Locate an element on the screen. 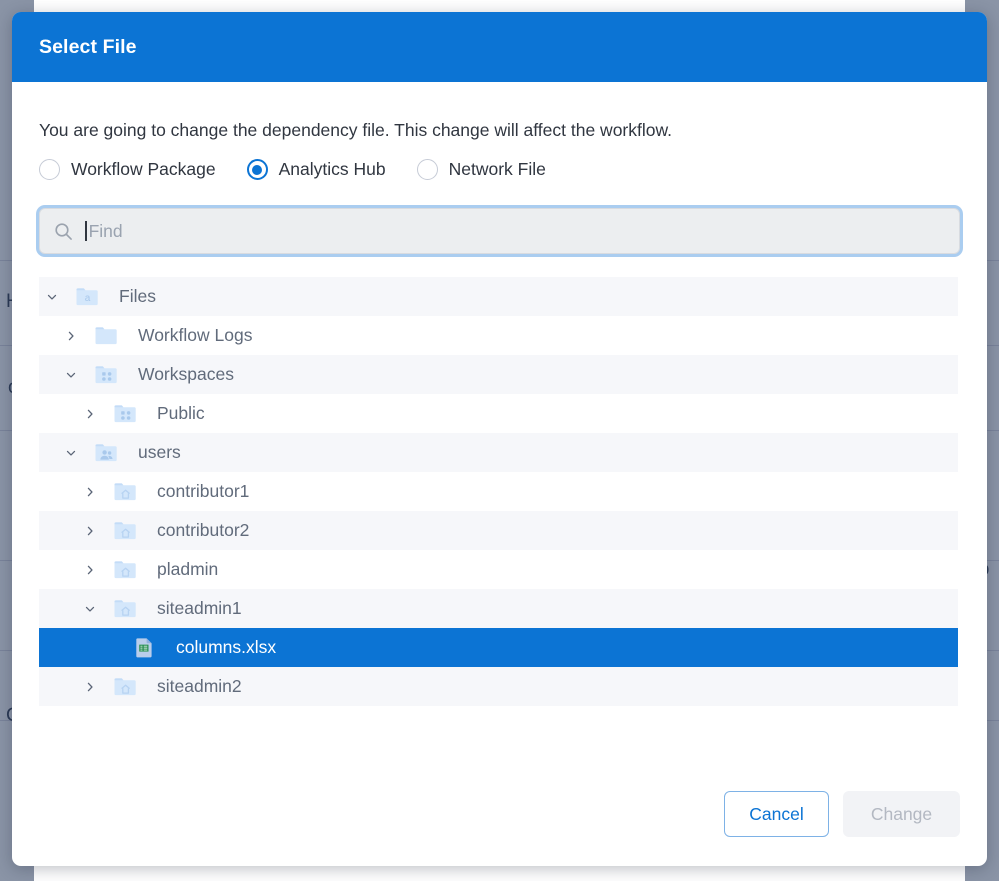 The width and height of the screenshot is (999, 881). source-radio-network-file: Network File is located at coordinates (481, 169).